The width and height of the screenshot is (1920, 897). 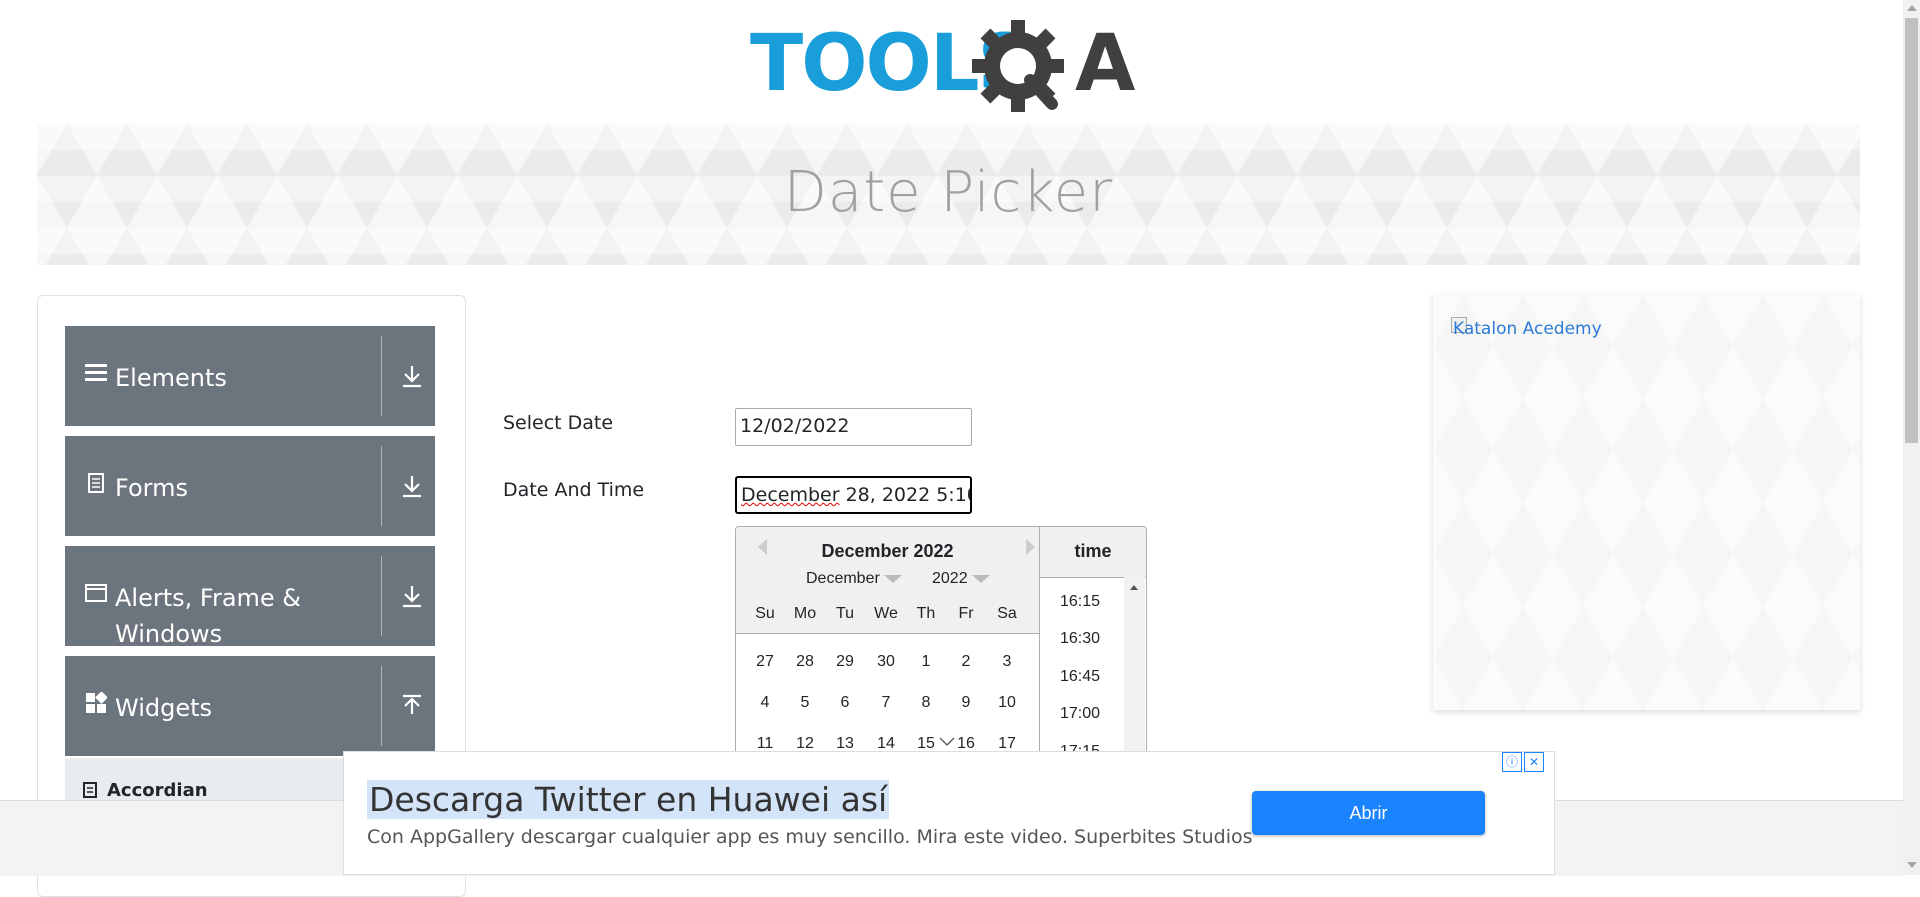 I want to click on calendar-day: 30, so click(x=886, y=662).